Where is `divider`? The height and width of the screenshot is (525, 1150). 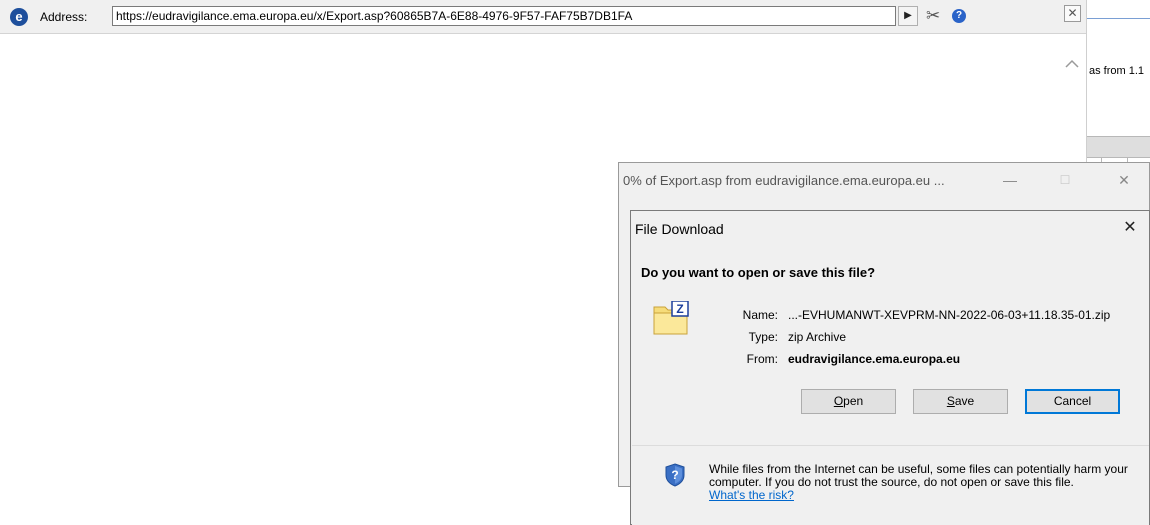 divider is located at coordinates (1118, 18).